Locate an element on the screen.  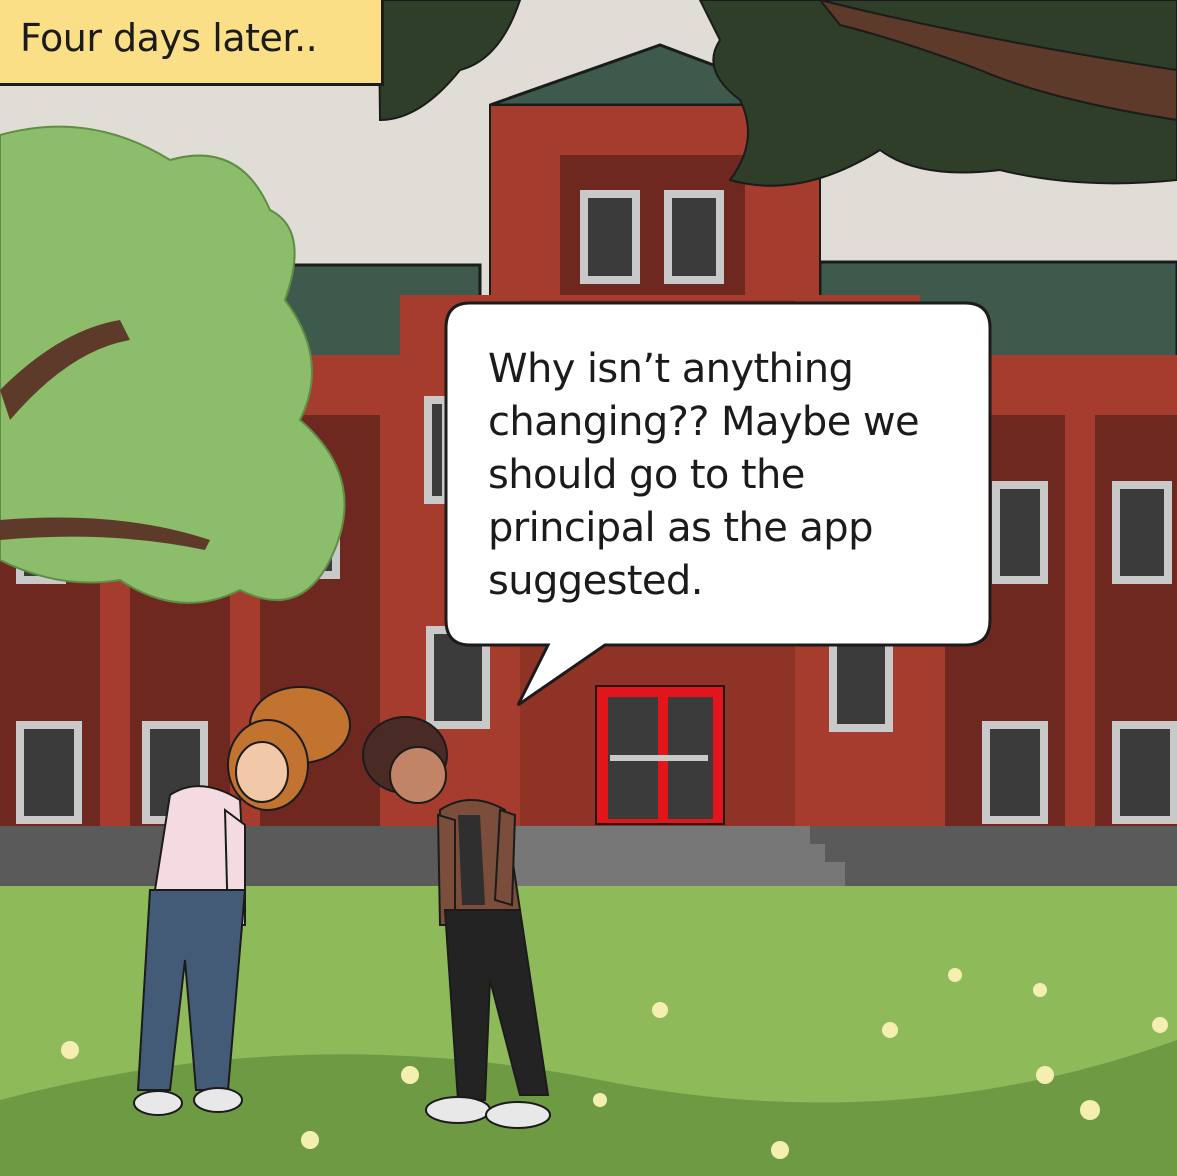
front-doors is located at coordinates (660, 755).